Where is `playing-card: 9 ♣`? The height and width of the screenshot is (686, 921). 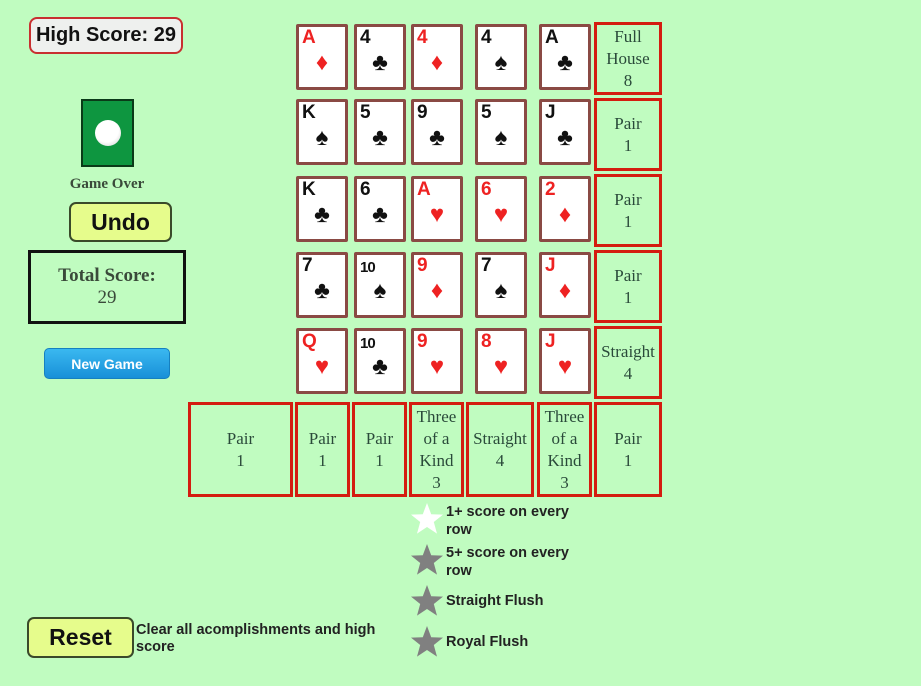
playing-card: 9 ♣ is located at coordinates (437, 132).